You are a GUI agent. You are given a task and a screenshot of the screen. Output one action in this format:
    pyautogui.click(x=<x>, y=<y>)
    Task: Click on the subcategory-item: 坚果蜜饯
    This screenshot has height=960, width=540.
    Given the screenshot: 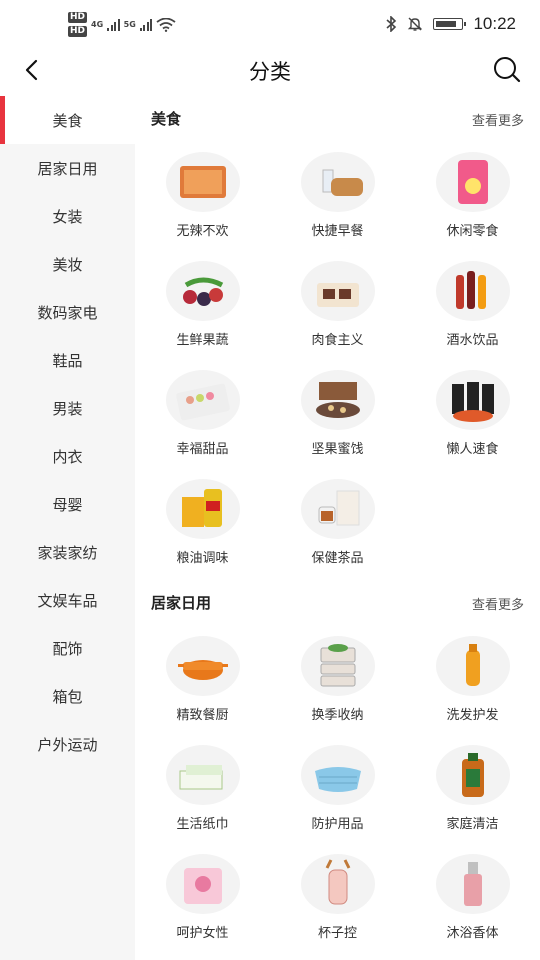 What is the action you would take?
    pyautogui.click(x=337, y=414)
    